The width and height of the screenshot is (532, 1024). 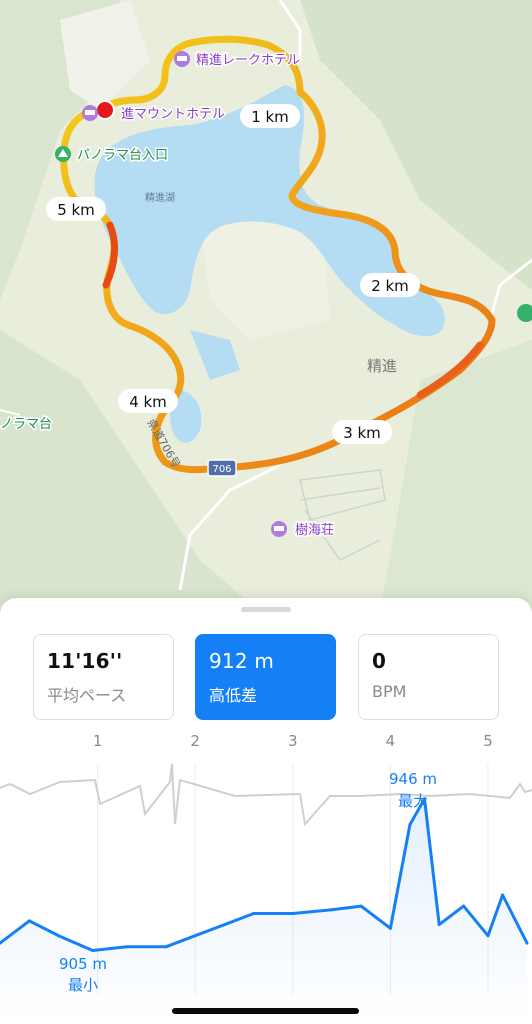 What do you see at coordinates (265, 1011) in the screenshot?
I see `home-indicator` at bounding box center [265, 1011].